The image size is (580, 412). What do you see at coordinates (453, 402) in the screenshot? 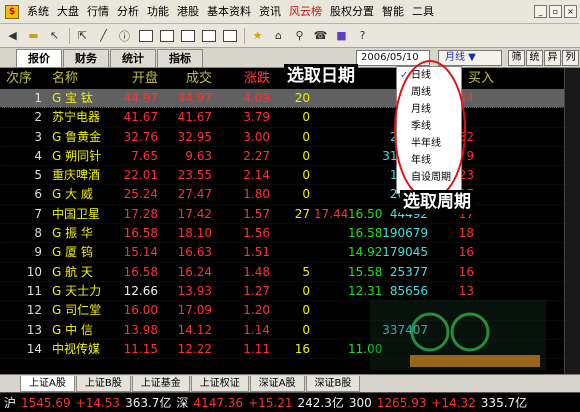
I see `c300-change: +14.32` at bounding box center [453, 402].